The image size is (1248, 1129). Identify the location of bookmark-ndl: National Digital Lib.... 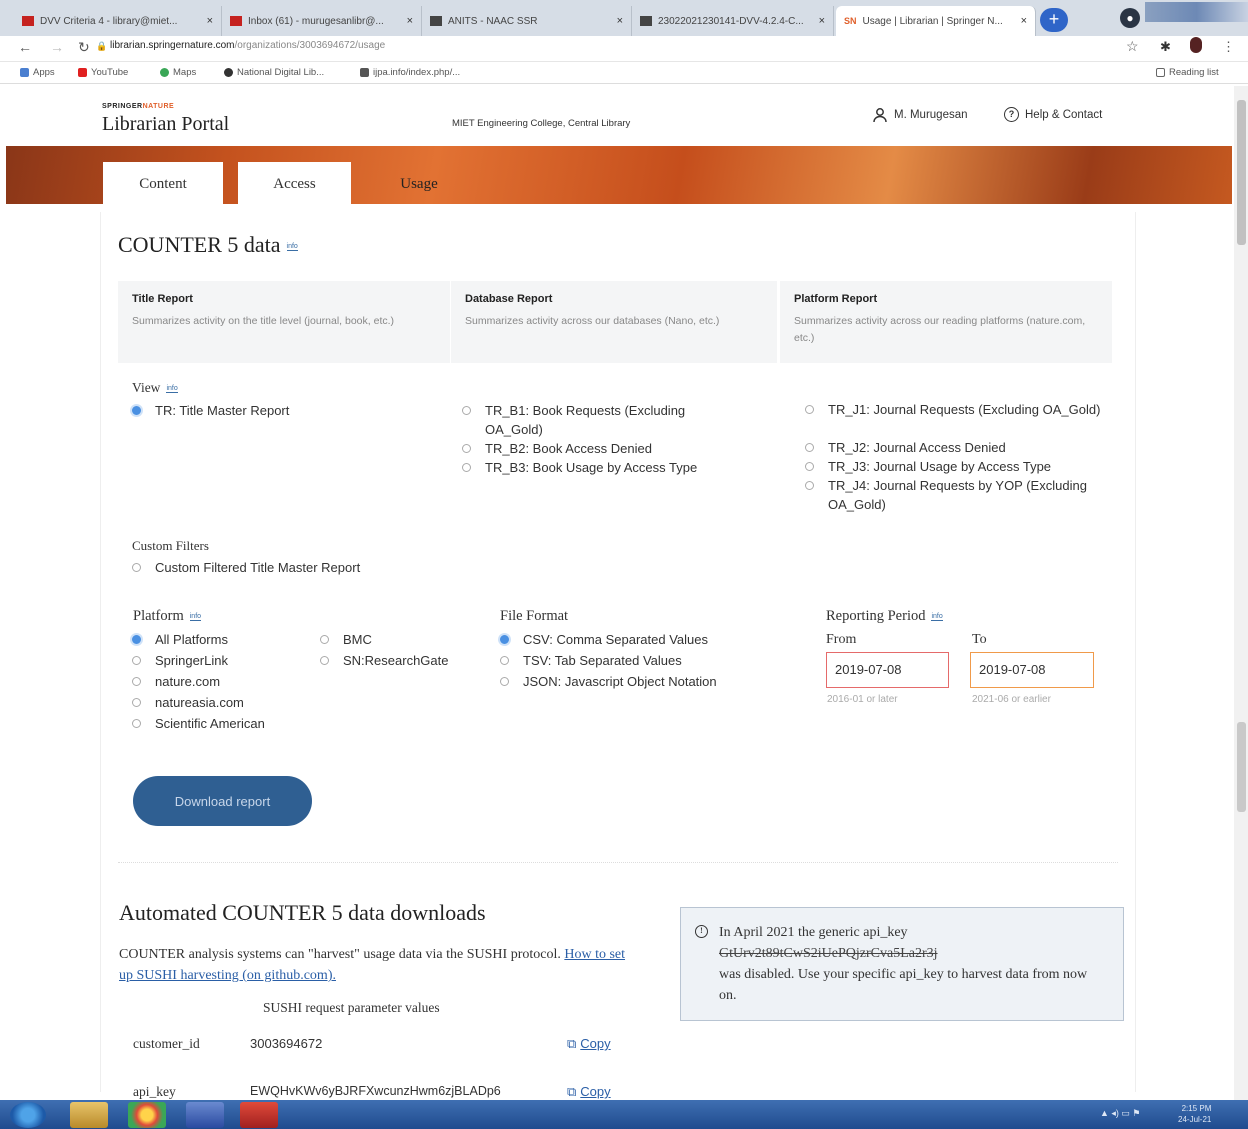
(274, 72).